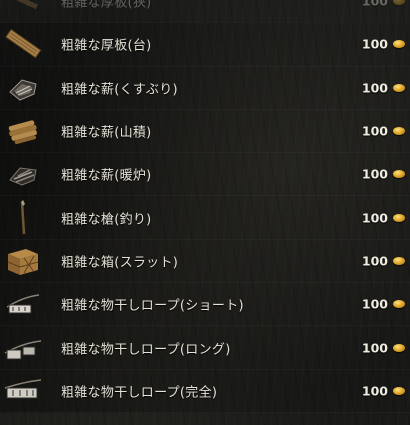 The height and width of the screenshot is (425, 410). What do you see at coordinates (106, 5) in the screenshot?
I see `item-name: 粗雑な厚板(狭)` at bounding box center [106, 5].